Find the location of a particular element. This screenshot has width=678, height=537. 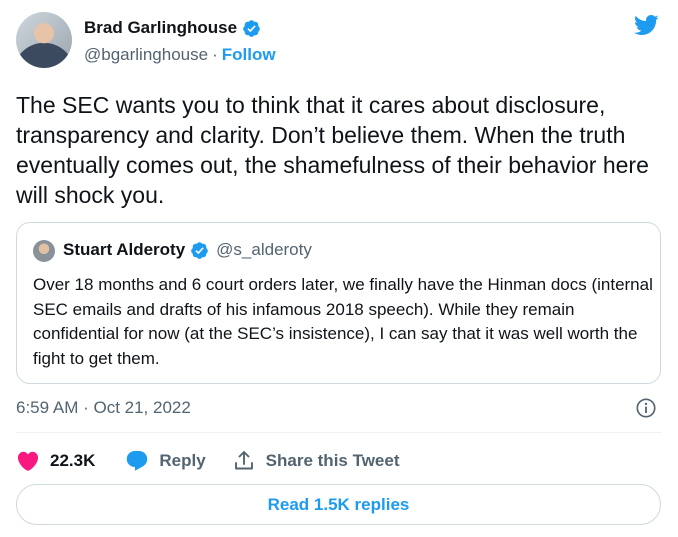

reply-label: Reply is located at coordinates (182, 460).